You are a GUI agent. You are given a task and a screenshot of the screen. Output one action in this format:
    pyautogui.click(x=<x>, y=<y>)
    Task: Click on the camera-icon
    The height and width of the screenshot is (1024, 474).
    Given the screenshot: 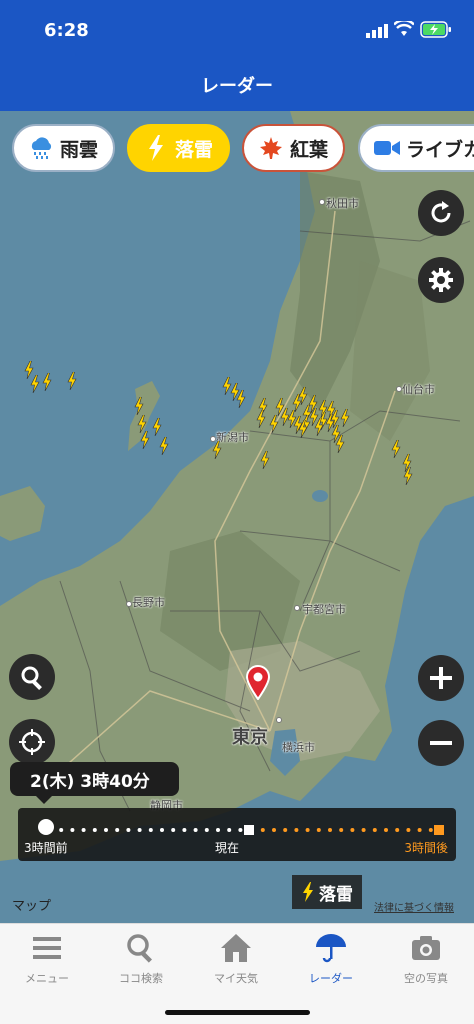 What is the action you would take?
    pyautogui.click(x=426, y=948)
    